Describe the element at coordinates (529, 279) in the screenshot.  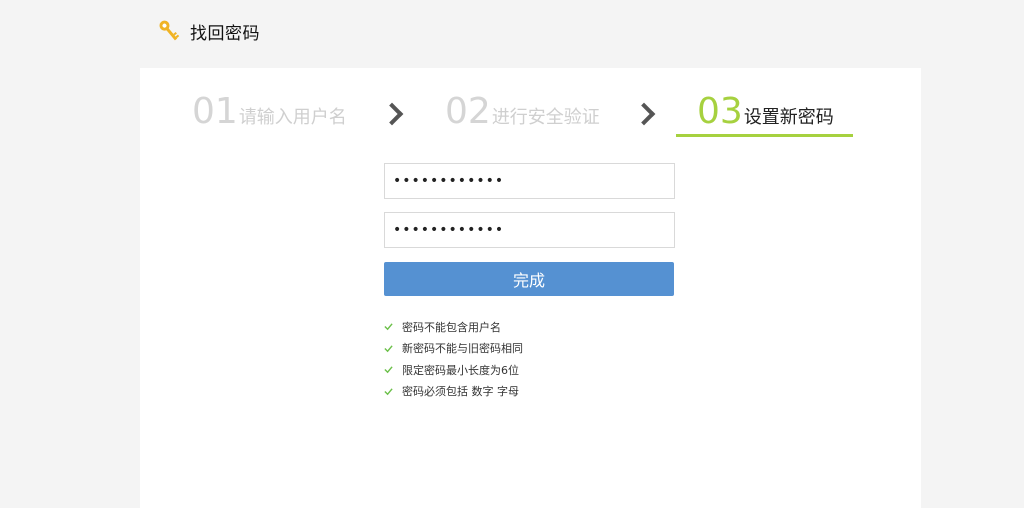
I see `done-button: 完成` at that location.